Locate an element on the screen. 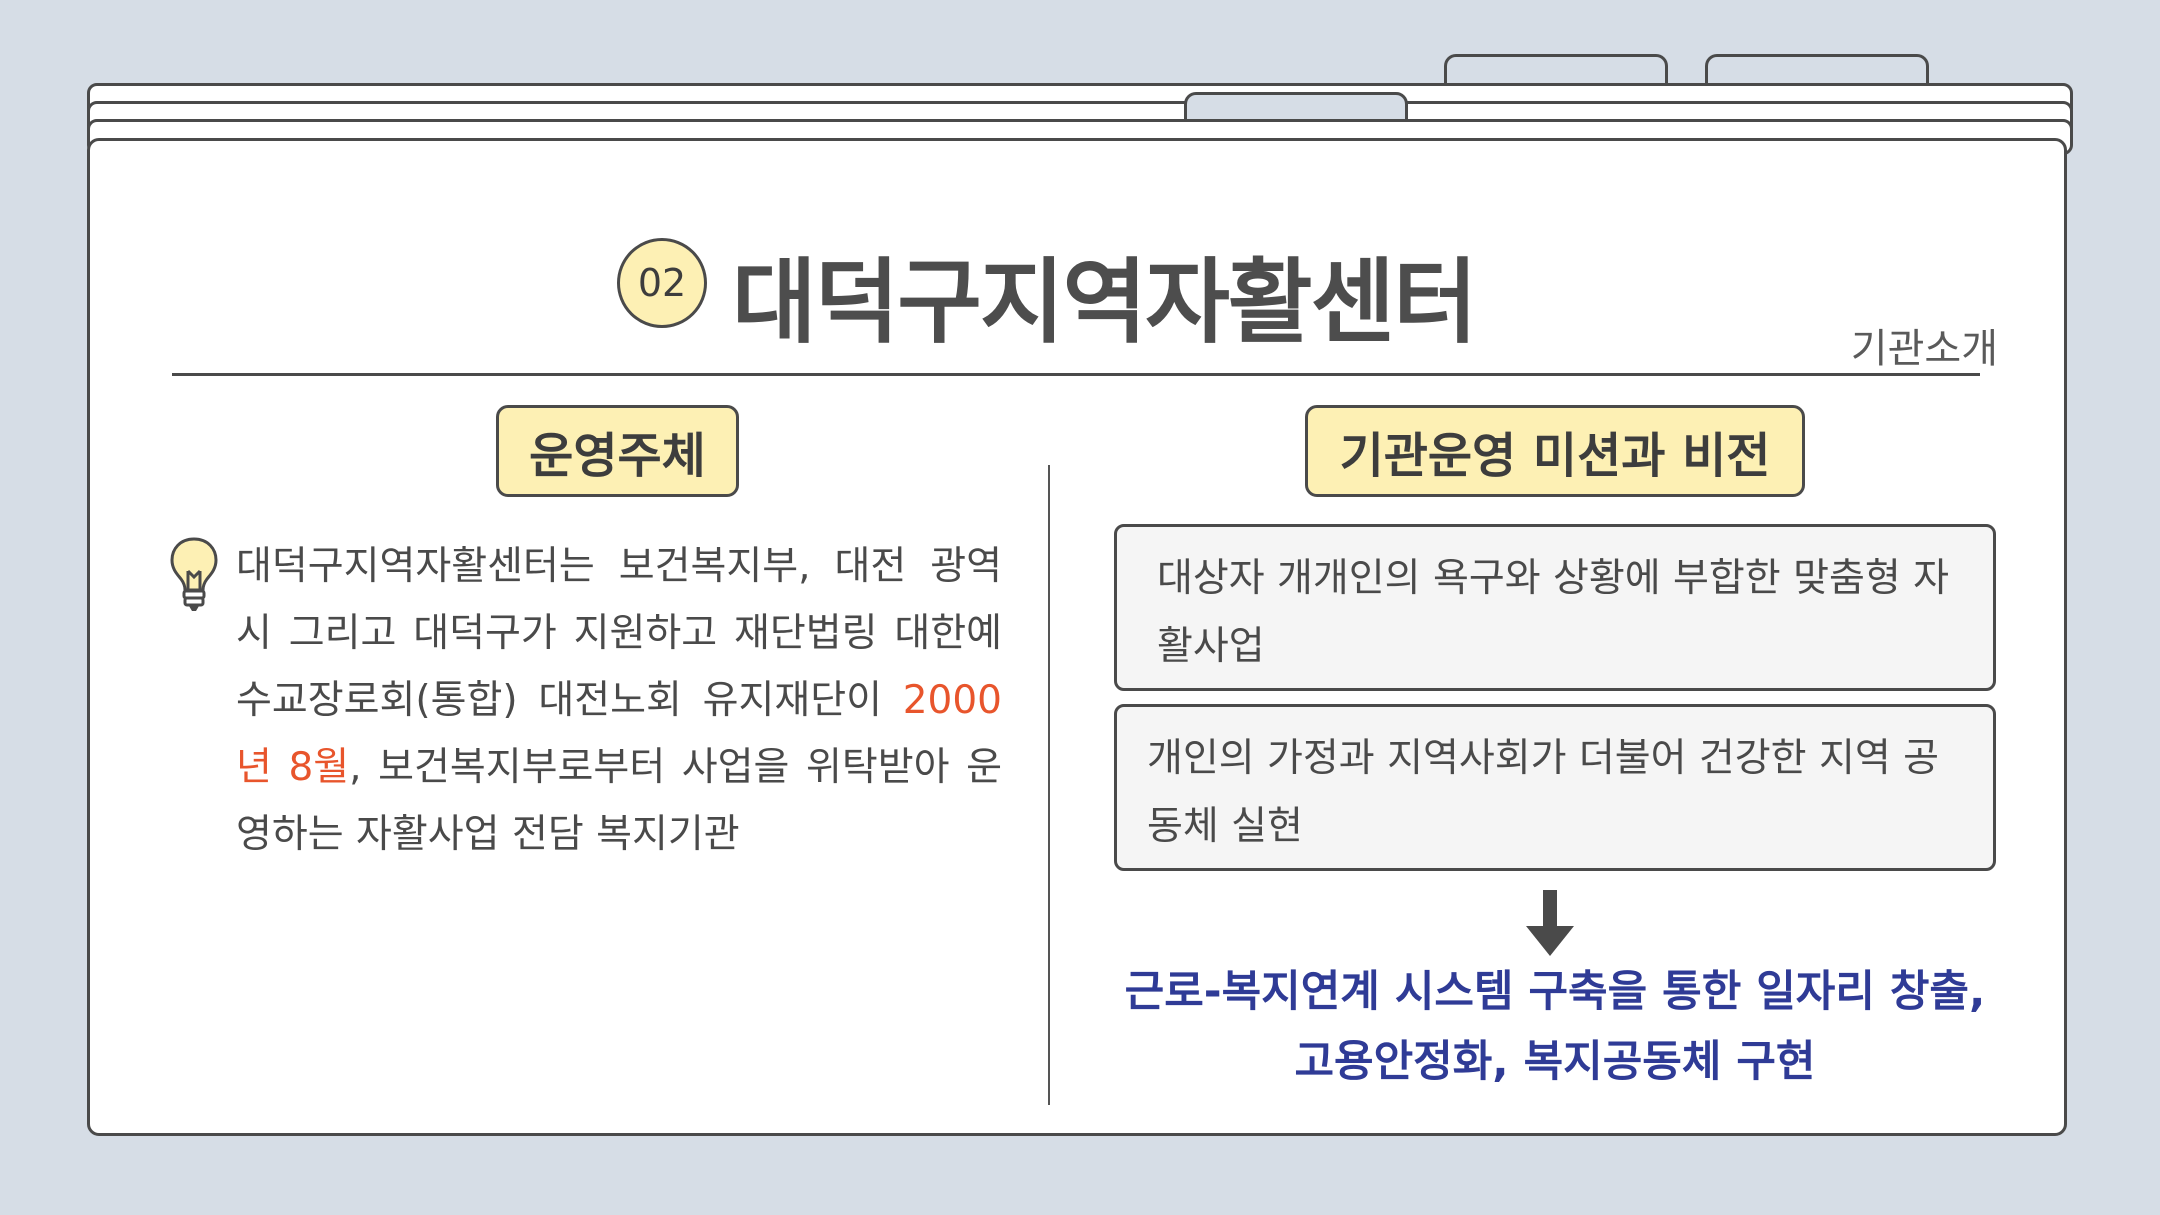 The width and height of the screenshot is (2160, 1215). mission-box-1: 대상자 개개인의 욕구와 상황에 부합한 맞춤형 자활사업 is located at coordinates (1555, 607).